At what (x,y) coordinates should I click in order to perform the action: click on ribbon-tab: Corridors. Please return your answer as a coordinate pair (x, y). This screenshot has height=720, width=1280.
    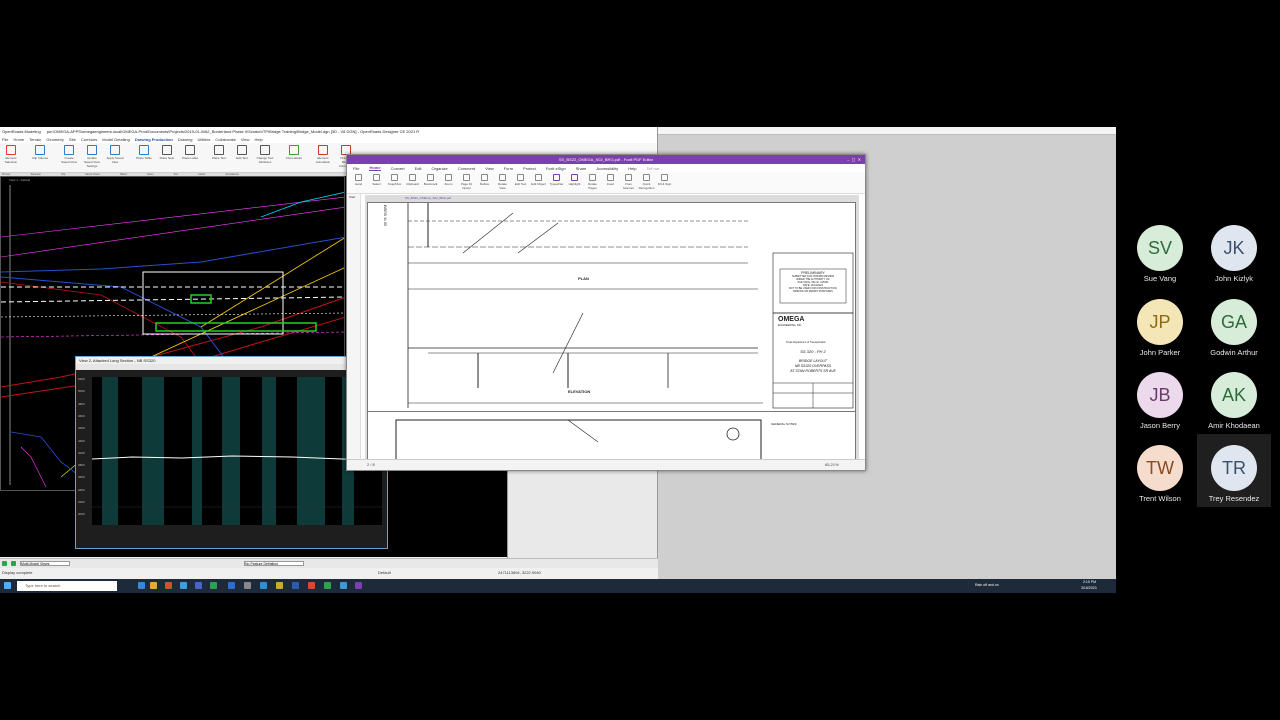
    Looking at the image, I should click on (89, 139).